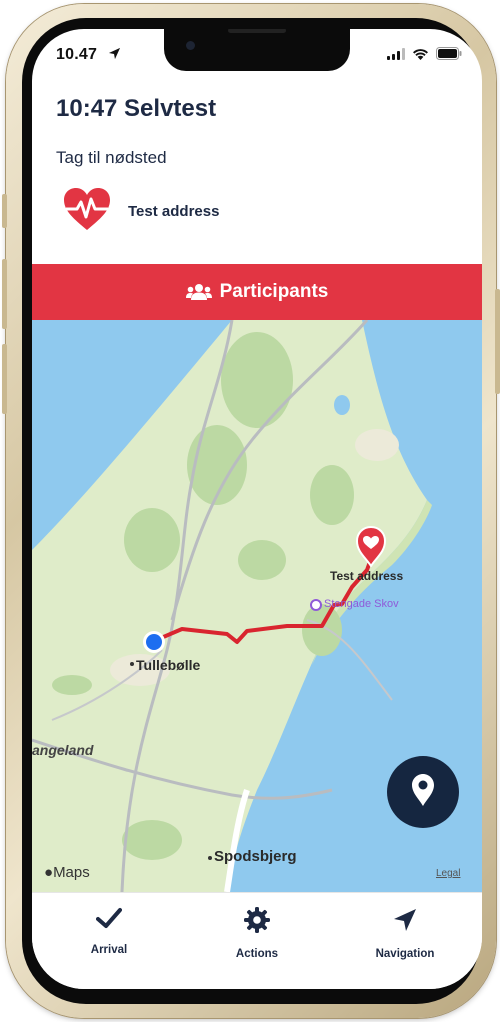 This screenshot has height=1022, width=500. Describe the element at coordinates (361, 604) in the screenshot. I see `map-label-poi: Stengade Skov` at that location.